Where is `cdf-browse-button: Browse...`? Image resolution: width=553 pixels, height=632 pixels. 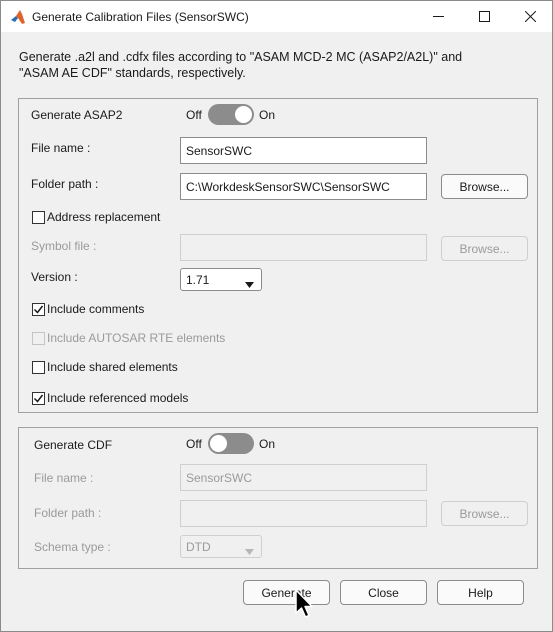
cdf-browse-button: Browse... is located at coordinates (484, 513).